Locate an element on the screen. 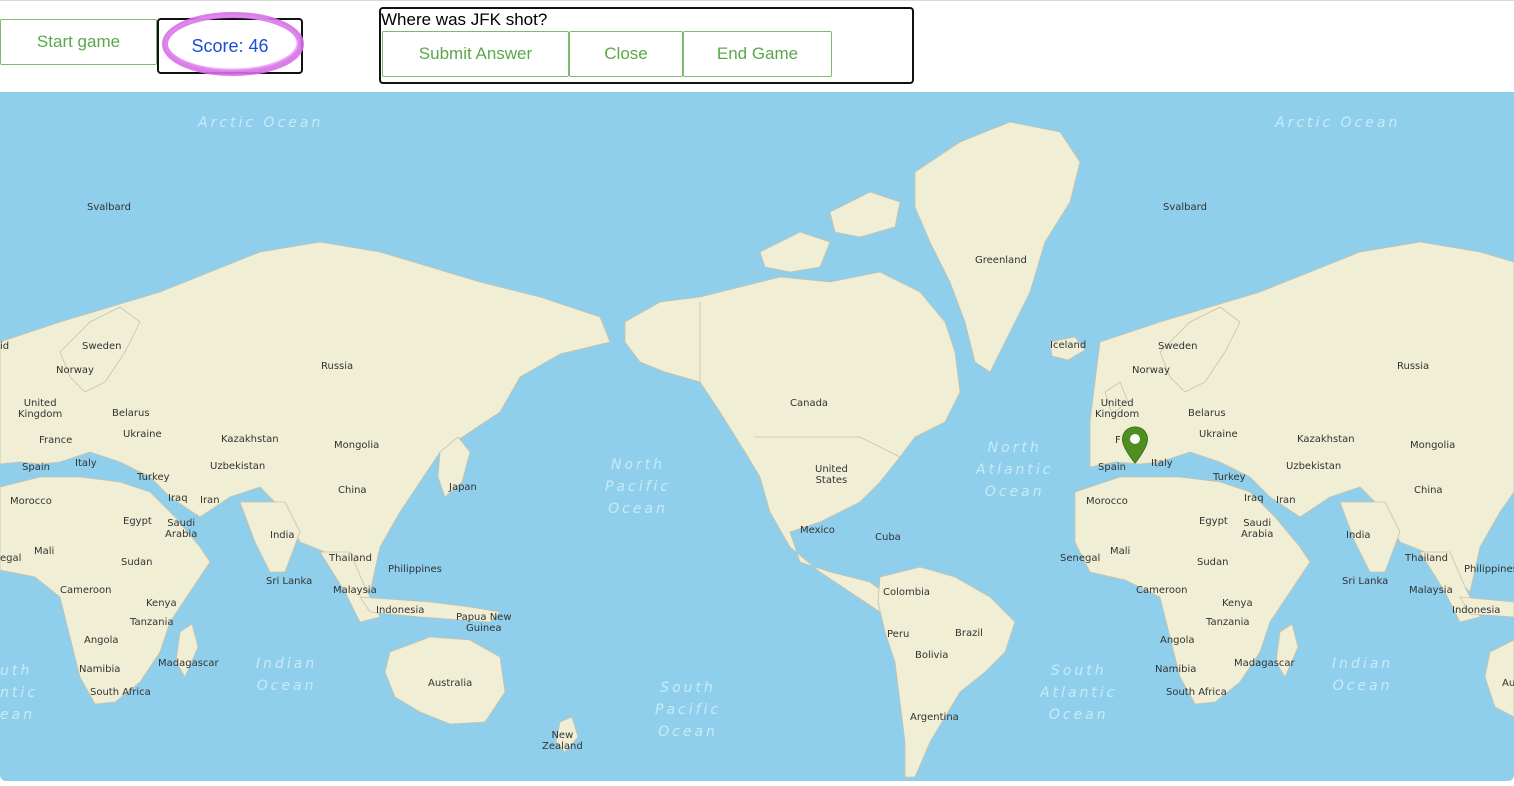 The height and width of the screenshot is (786, 1514). country-label: Mexico is located at coordinates (817, 530).